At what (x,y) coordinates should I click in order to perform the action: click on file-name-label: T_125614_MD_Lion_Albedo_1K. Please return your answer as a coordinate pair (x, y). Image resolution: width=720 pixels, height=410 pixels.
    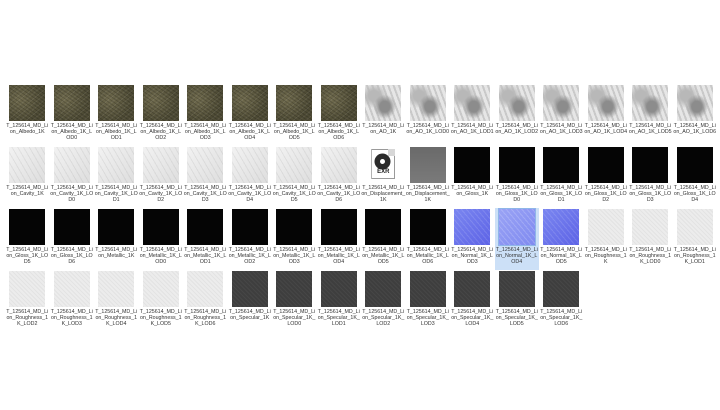
    Looking at the image, I should click on (27, 129).